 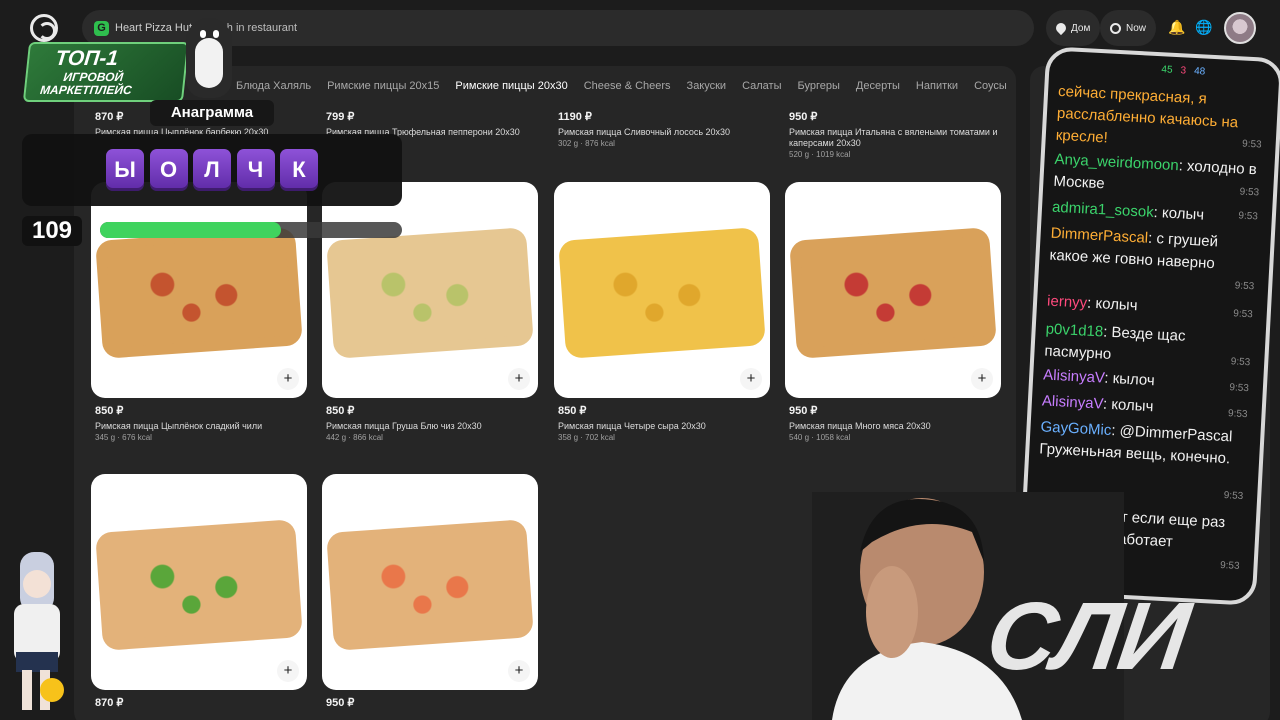 I want to click on tab-5: Салаты, so click(x=761, y=89).